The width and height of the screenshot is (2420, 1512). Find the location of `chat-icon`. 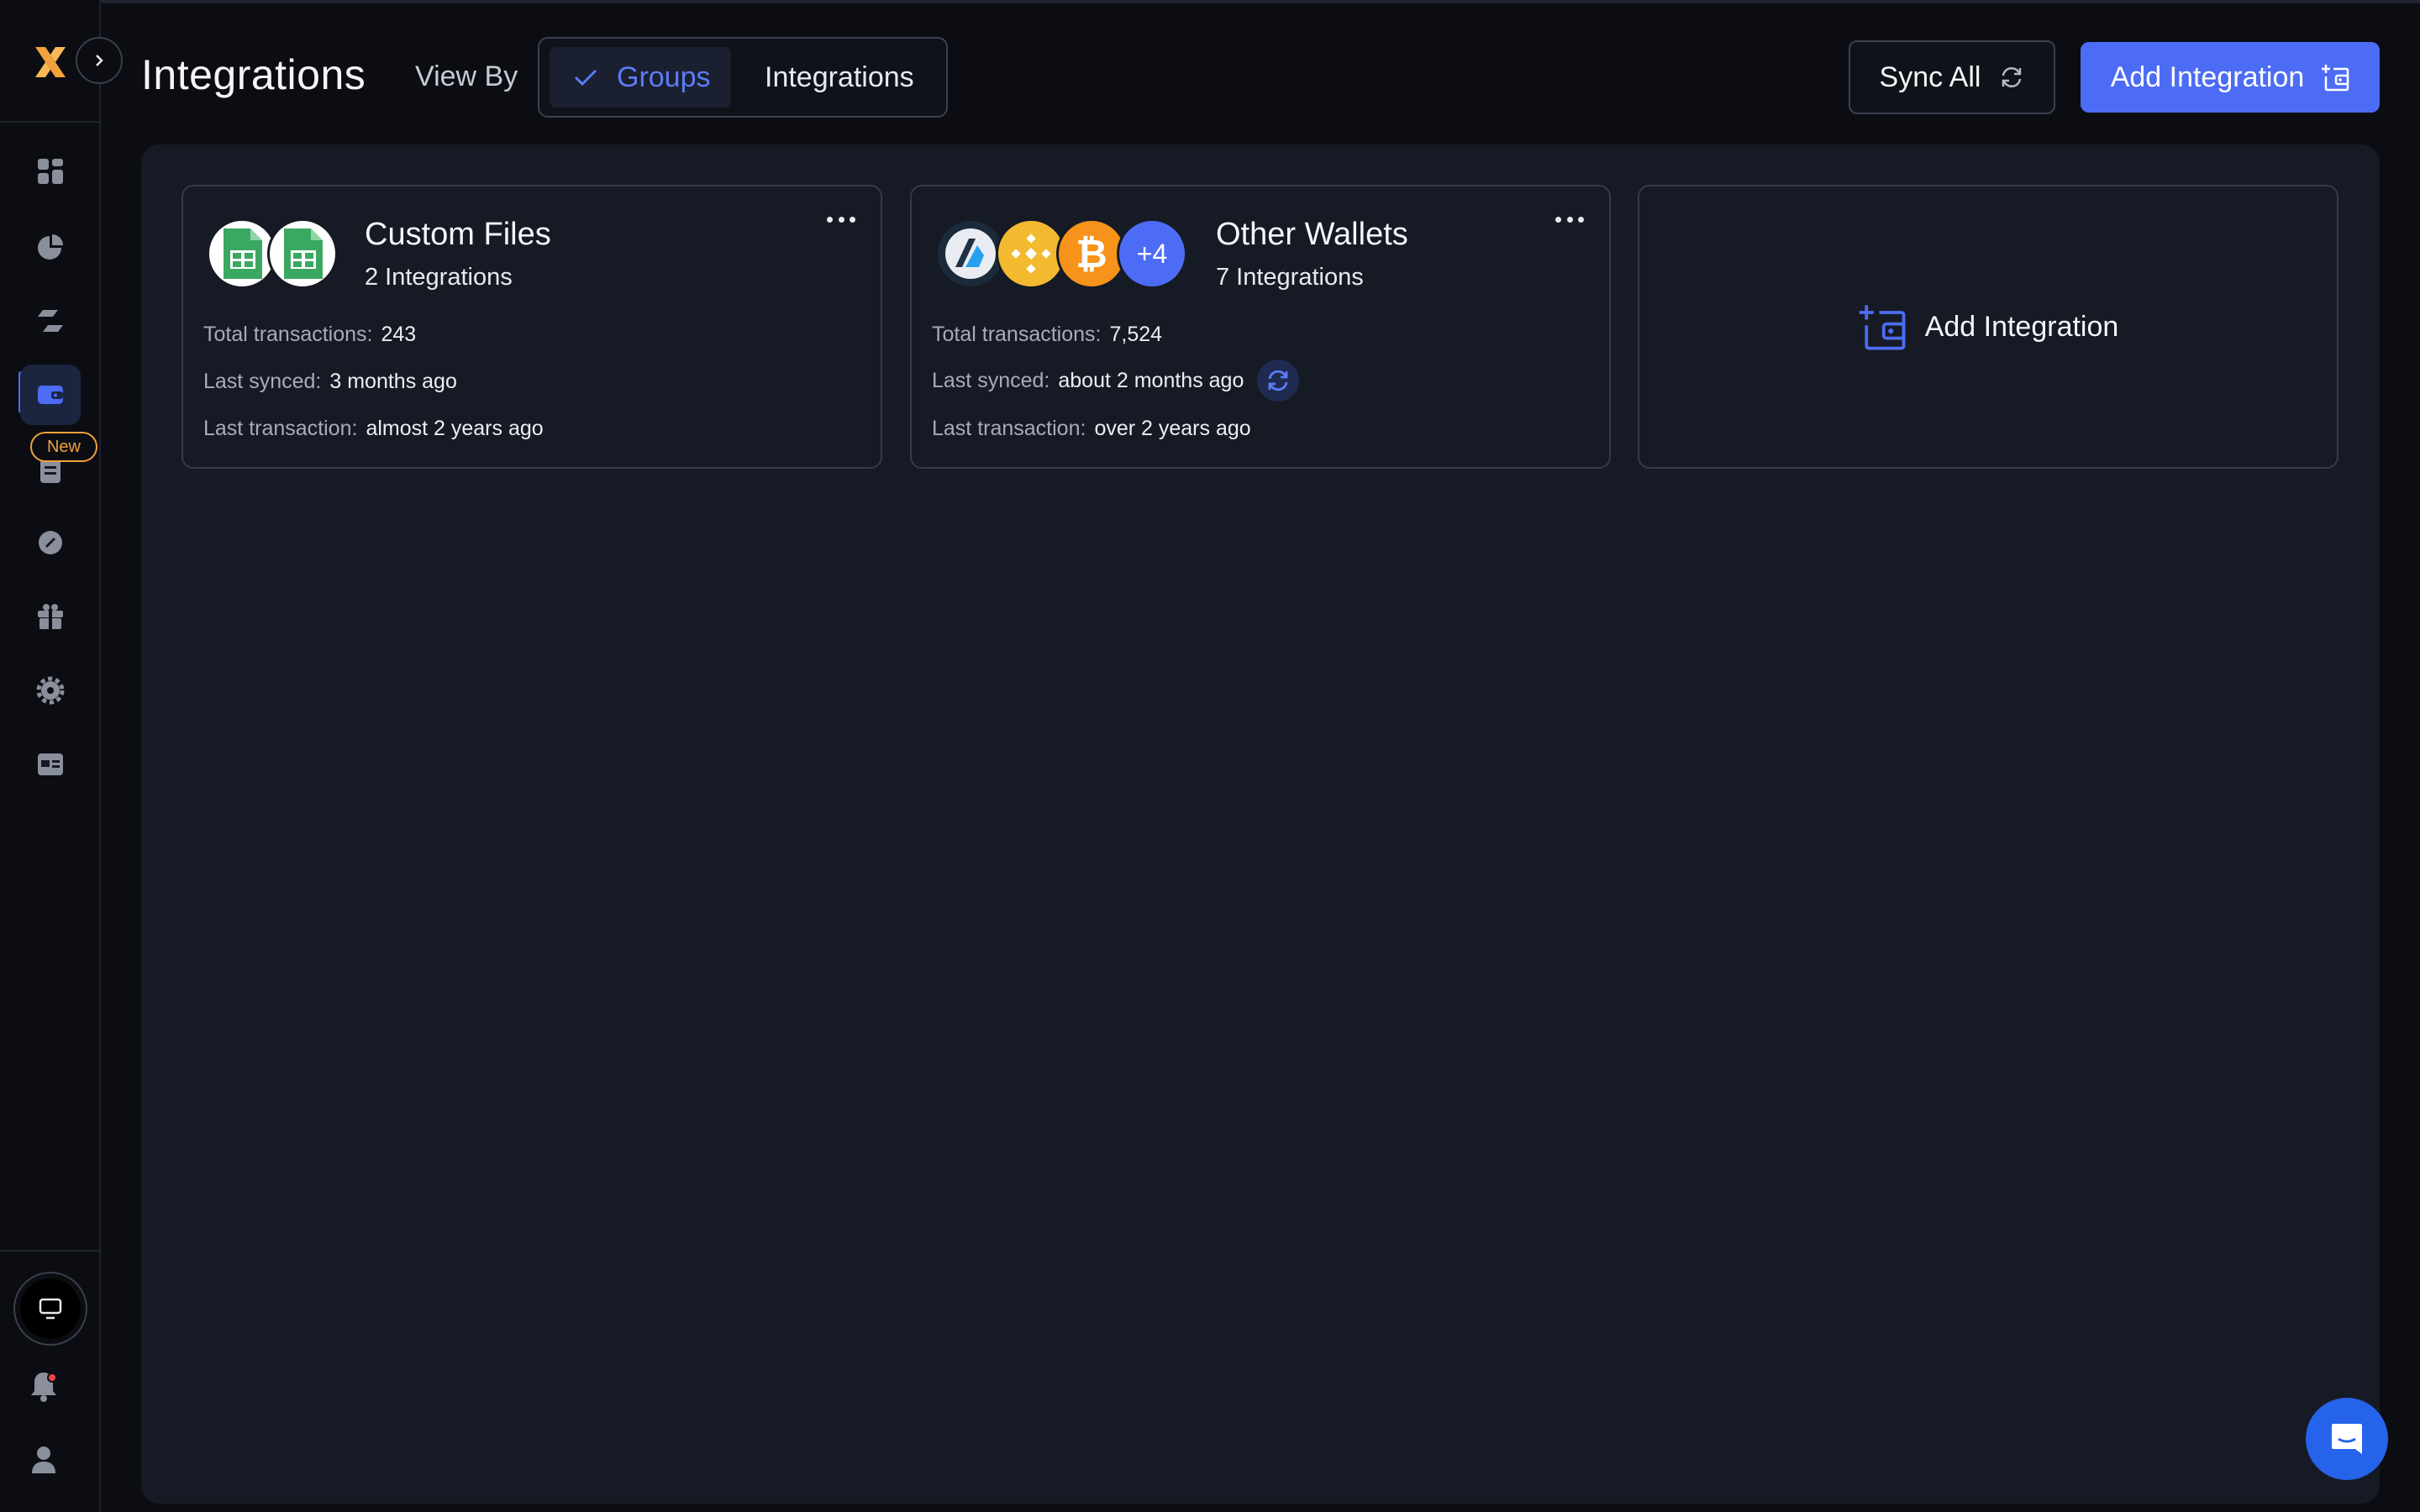

chat-icon is located at coordinates (2347, 1439).